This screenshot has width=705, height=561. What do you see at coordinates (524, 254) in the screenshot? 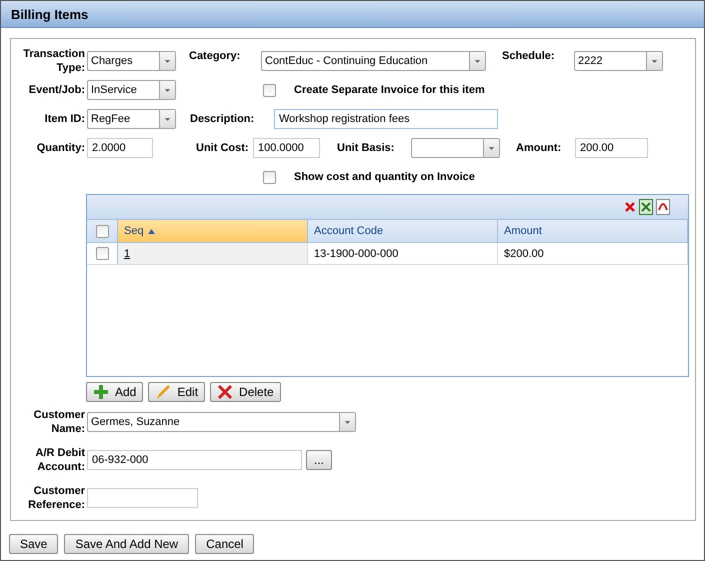
I see `table-cell: $200.00` at bounding box center [524, 254].